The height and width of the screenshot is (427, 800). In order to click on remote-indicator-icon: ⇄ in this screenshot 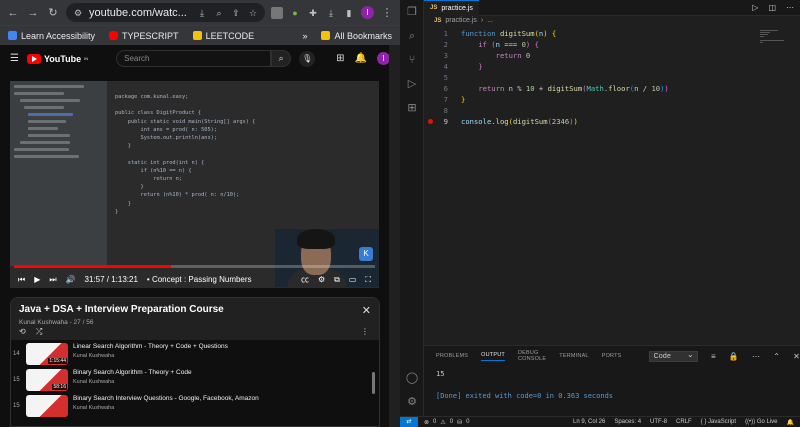, I will do `click(409, 421)`.